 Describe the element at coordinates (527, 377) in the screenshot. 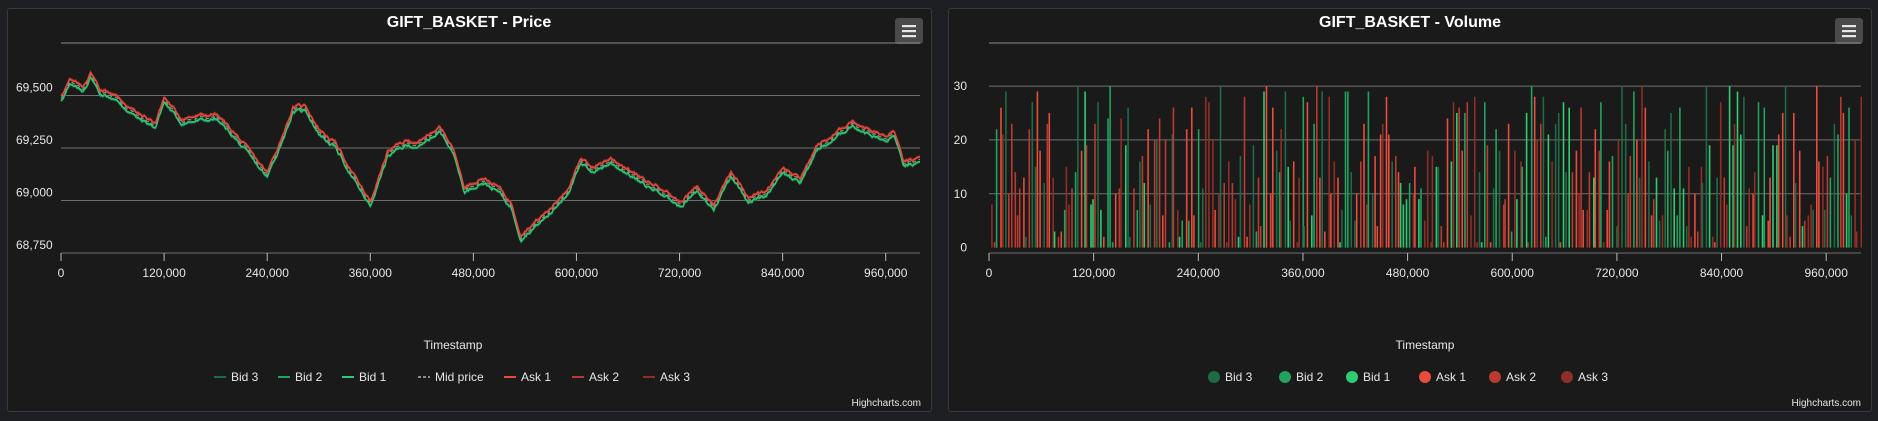

I see `legend-item-ask-1: Ask 1` at that location.